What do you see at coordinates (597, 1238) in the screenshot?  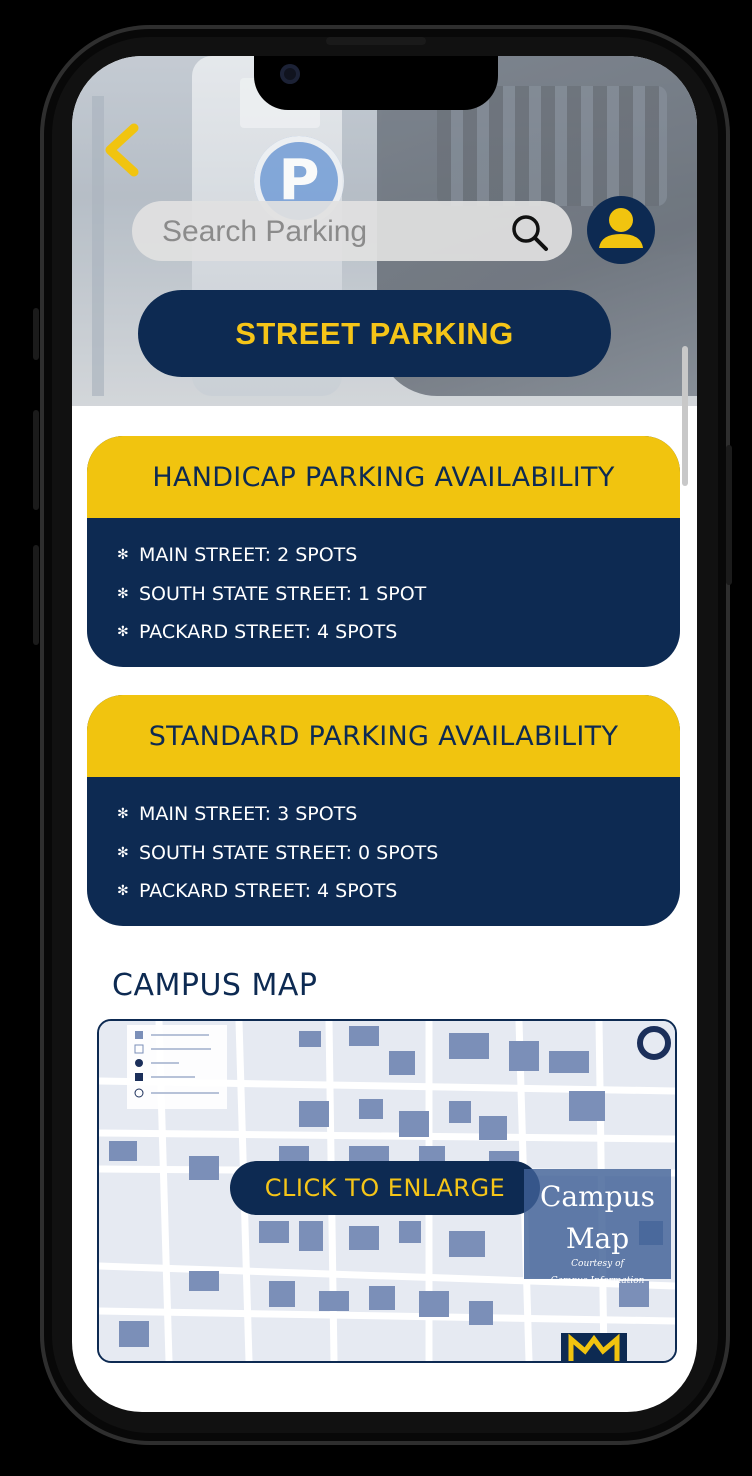 I see `badge-title-line-2: Map` at bounding box center [597, 1238].